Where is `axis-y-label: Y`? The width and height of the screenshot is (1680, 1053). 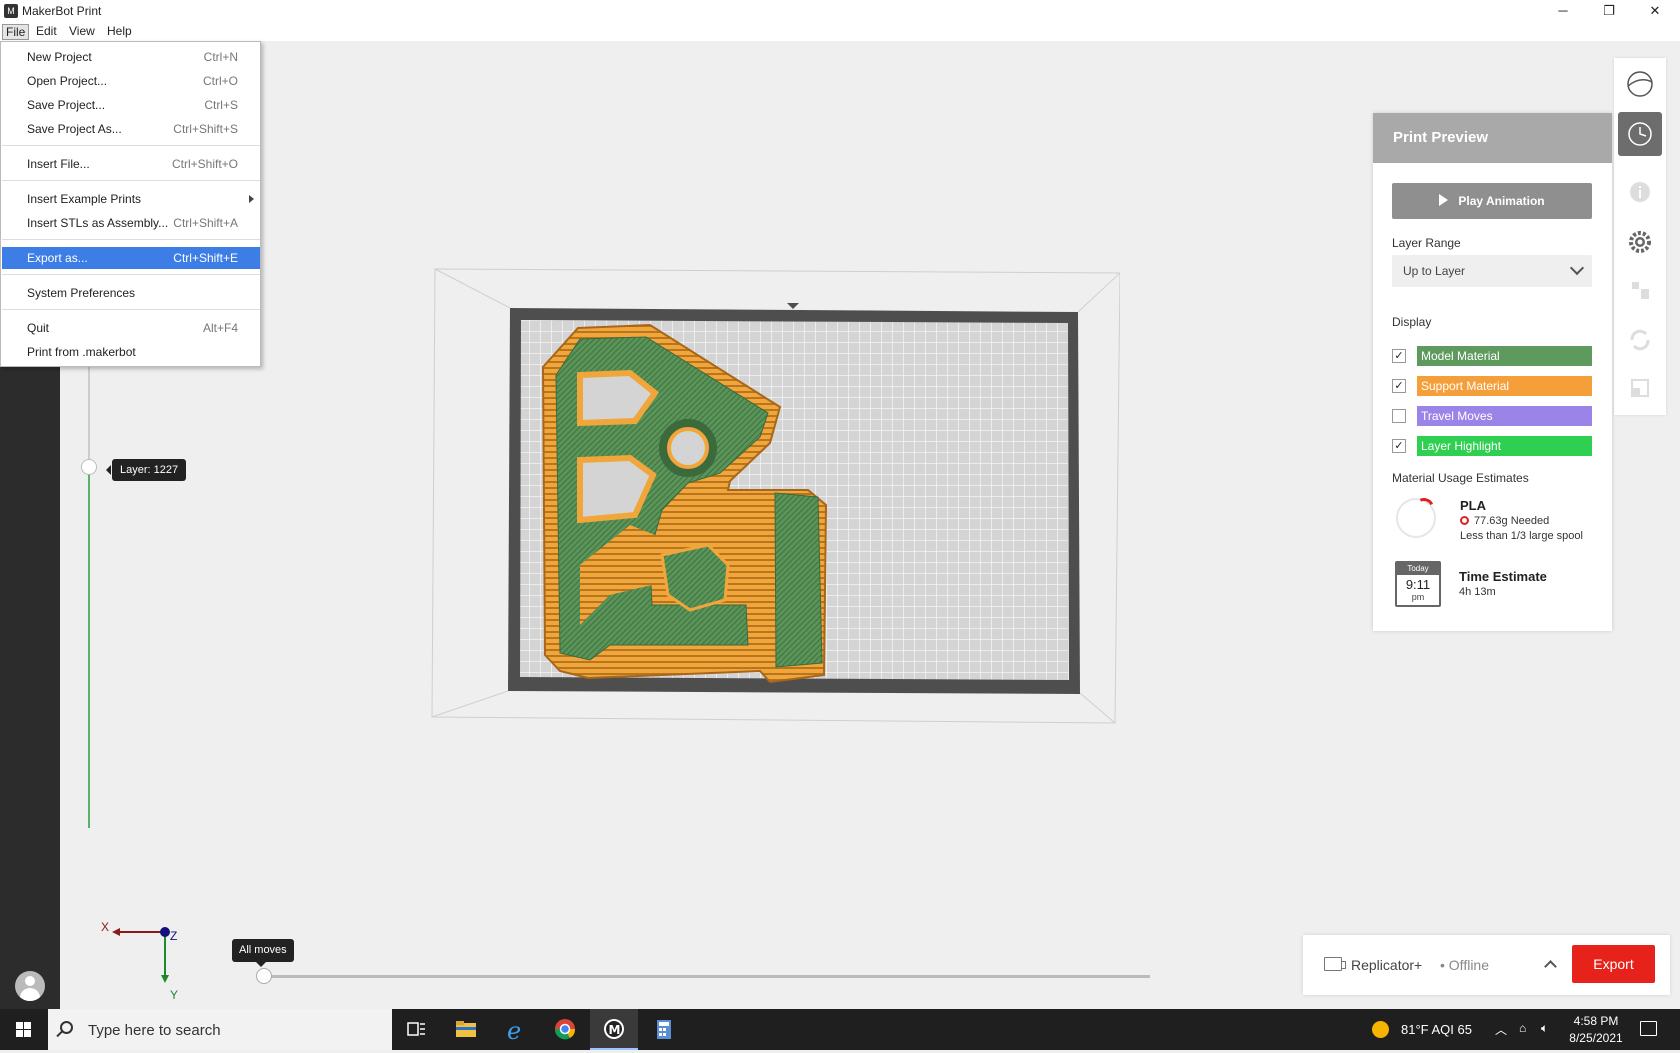 axis-y-label: Y is located at coordinates (174, 995).